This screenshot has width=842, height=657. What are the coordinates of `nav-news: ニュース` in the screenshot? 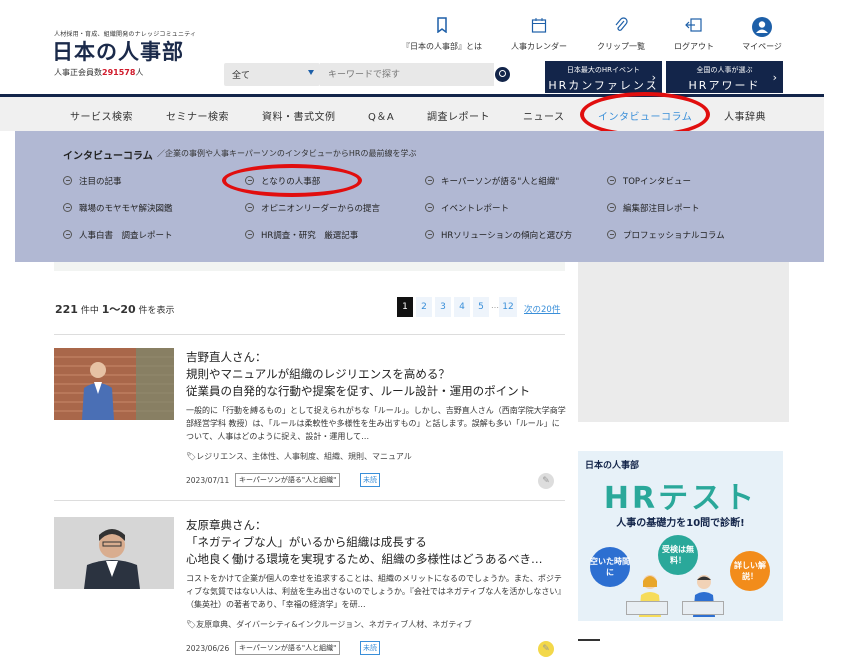 It's located at (544, 115).